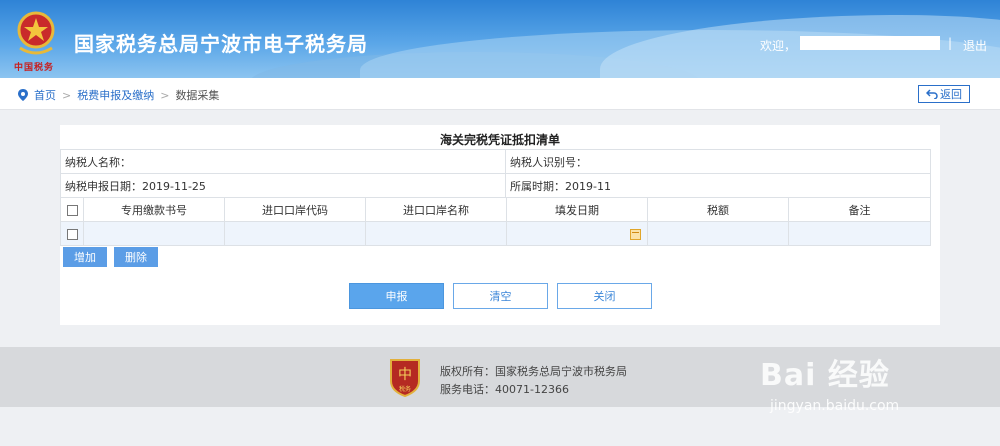 The height and width of the screenshot is (446, 1000). Describe the element at coordinates (72, 210) in the screenshot. I see `select-all-checkbox` at that location.